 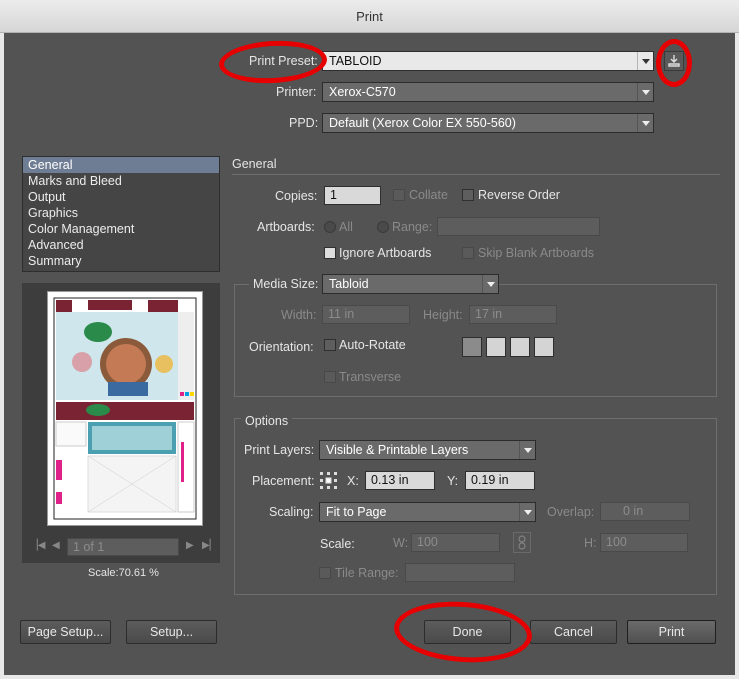 What do you see at coordinates (488, 92) in the screenshot?
I see `printer-select: Xerox-C570` at bounding box center [488, 92].